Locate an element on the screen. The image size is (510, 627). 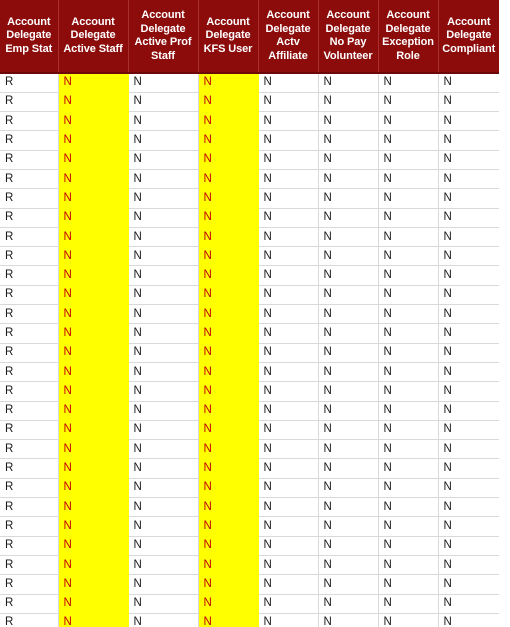
column-header-account-delegate-kfs-user: Account Delegate KFS User is located at coordinates (228, 37).